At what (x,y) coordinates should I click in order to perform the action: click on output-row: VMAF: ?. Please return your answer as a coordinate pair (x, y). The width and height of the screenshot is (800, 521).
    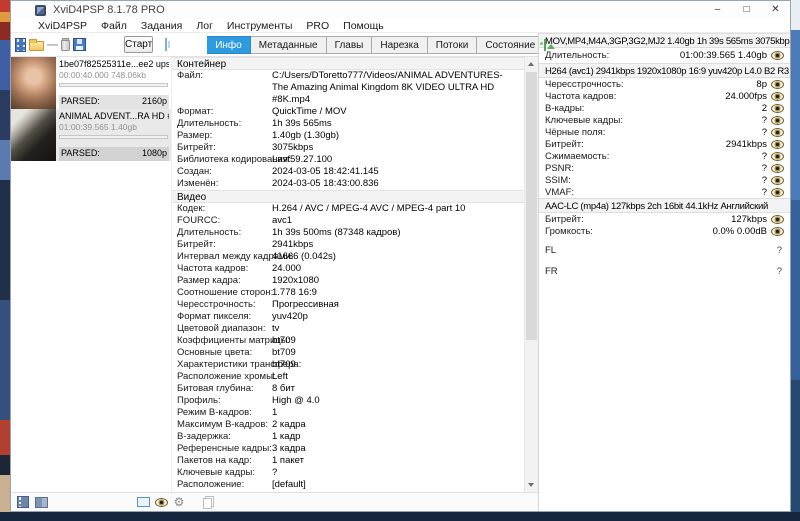
    Looking at the image, I should click on (664, 192).